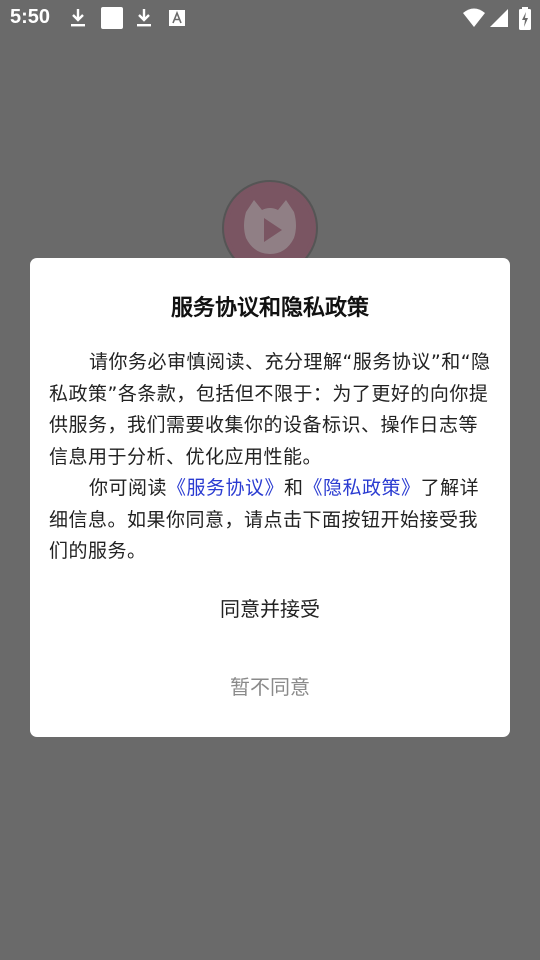 This screenshot has width=540, height=960. Describe the element at coordinates (225, 488) in the screenshot. I see `service-agreement-link: 《服务协议》` at that location.